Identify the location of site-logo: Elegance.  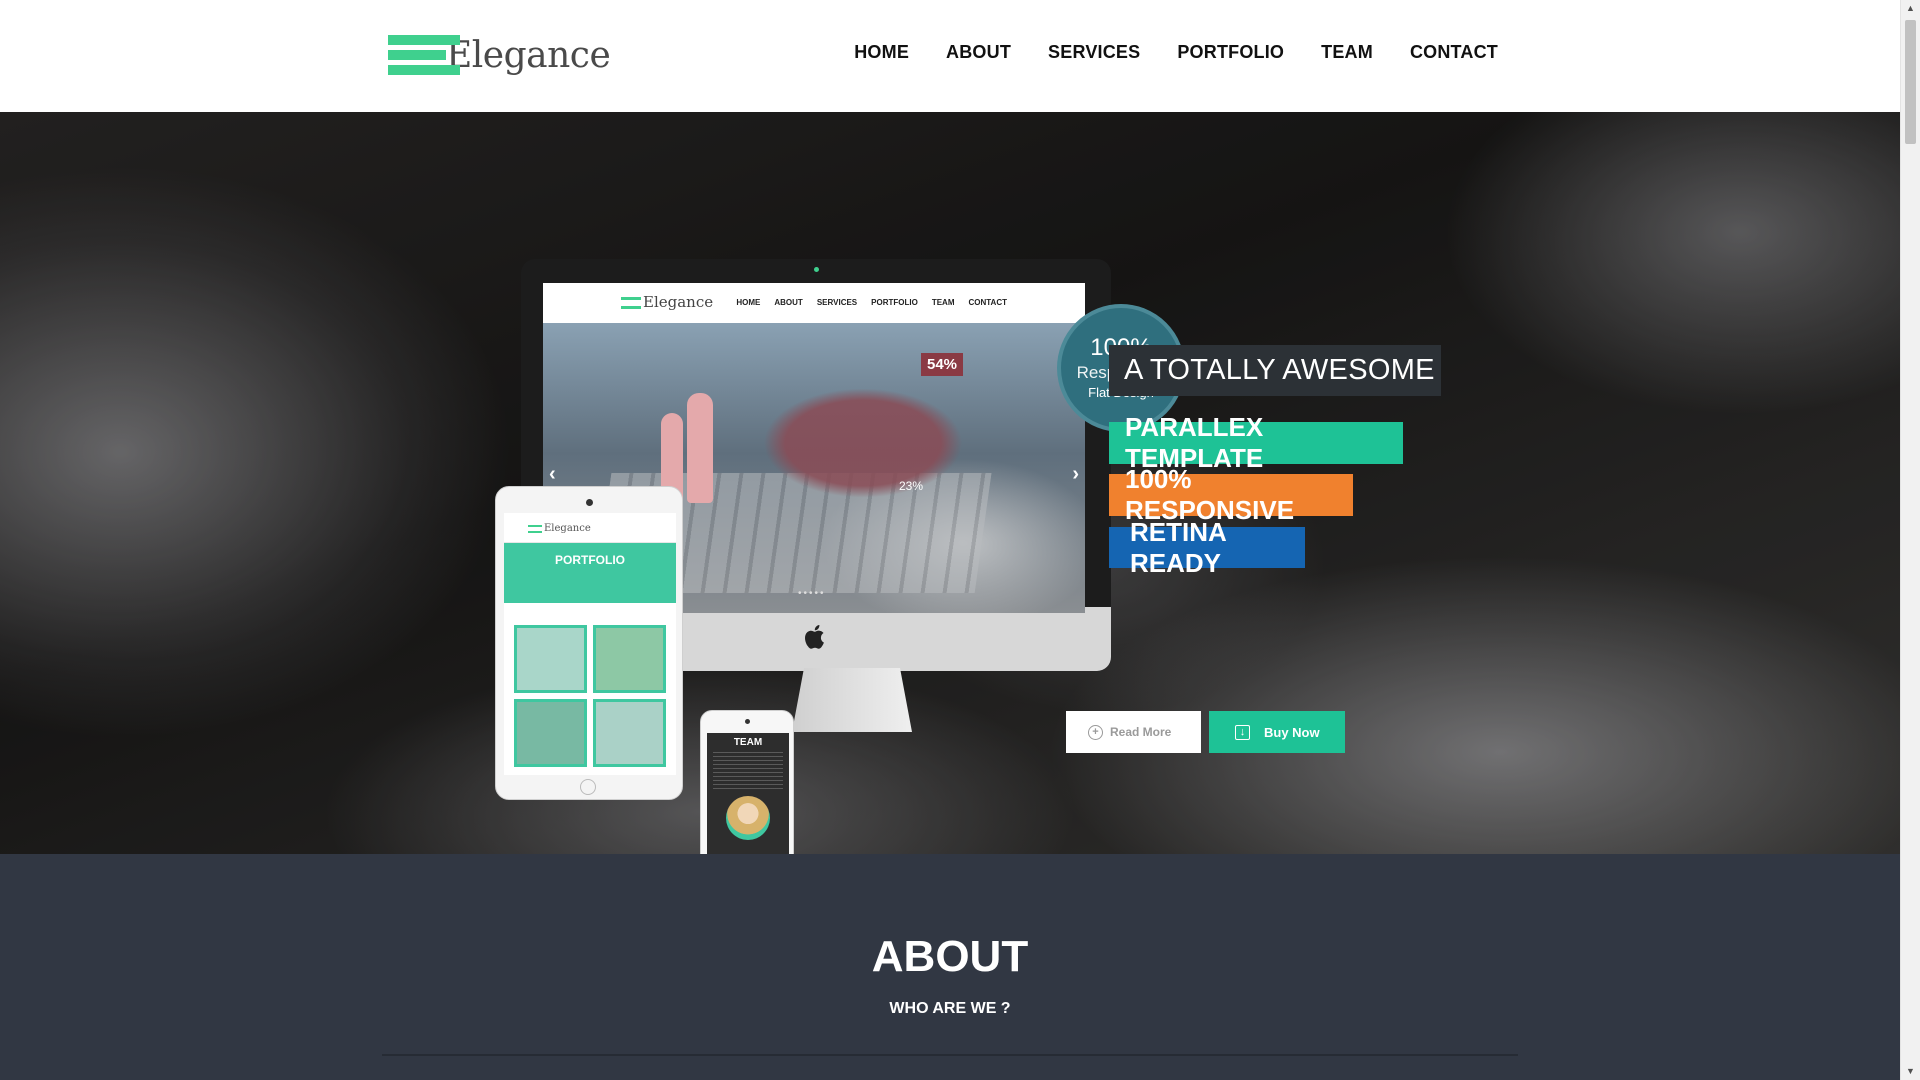
(499, 55).